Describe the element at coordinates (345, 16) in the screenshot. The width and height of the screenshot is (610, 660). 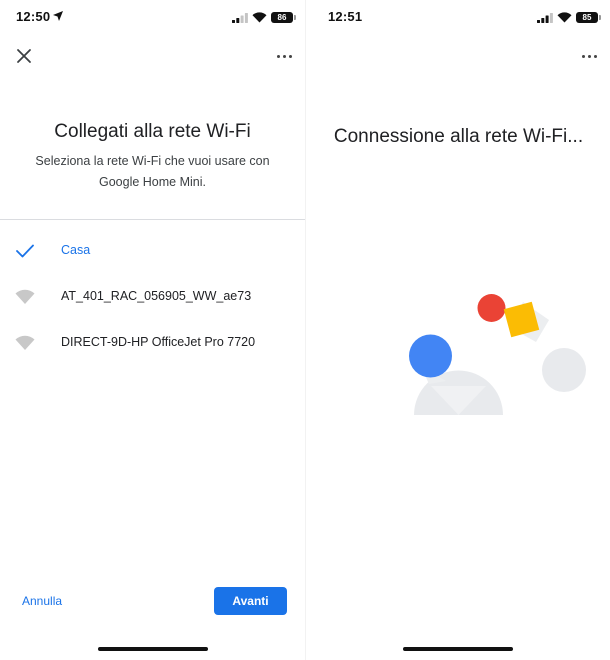
I see `status-time: 12:51` at that location.